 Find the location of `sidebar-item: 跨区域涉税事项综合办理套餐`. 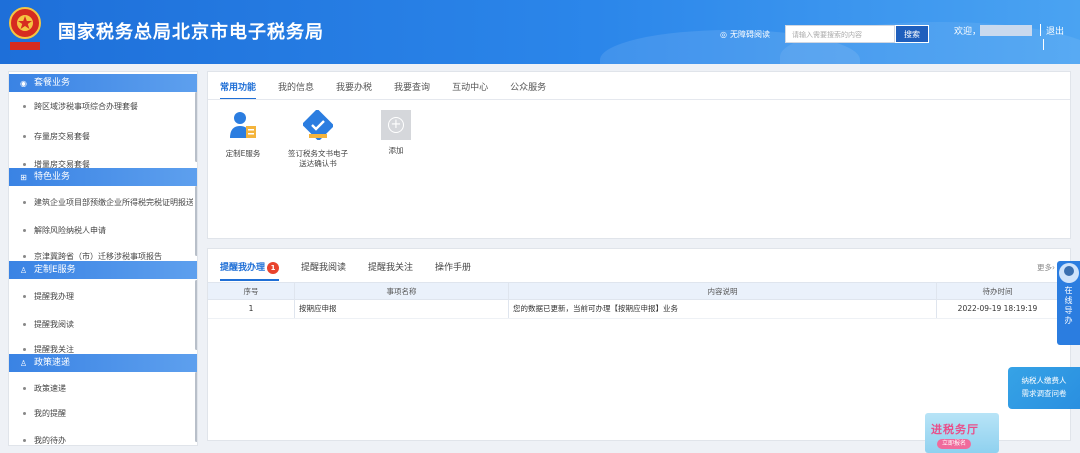

sidebar-item: 跨区域涉税事项综合办理套餐 is located at coordinates (101, 107).